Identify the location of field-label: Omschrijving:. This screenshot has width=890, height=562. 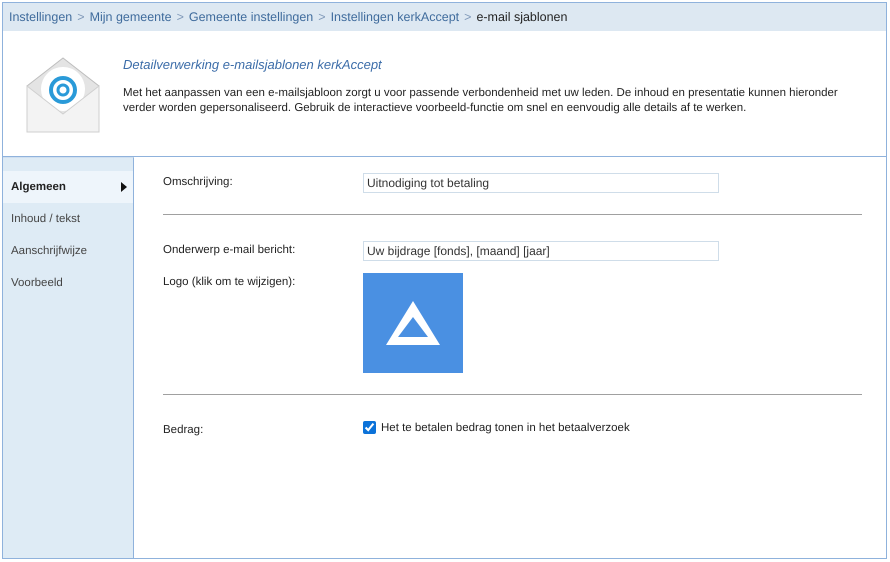
(198, 181).